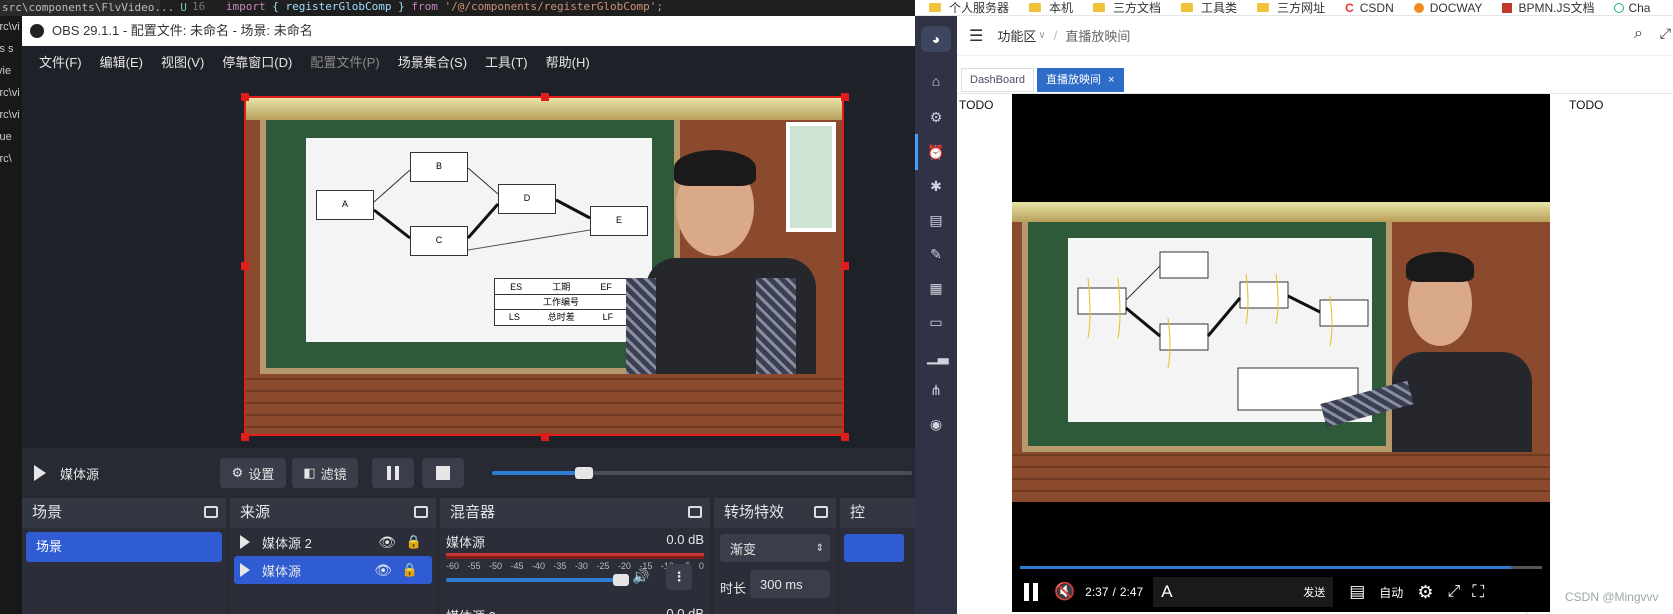 The image size is (1673, 614). Describe the element at coordinates (1097, 592) in the screenshot. I see `current-time: 2:37` at that location.